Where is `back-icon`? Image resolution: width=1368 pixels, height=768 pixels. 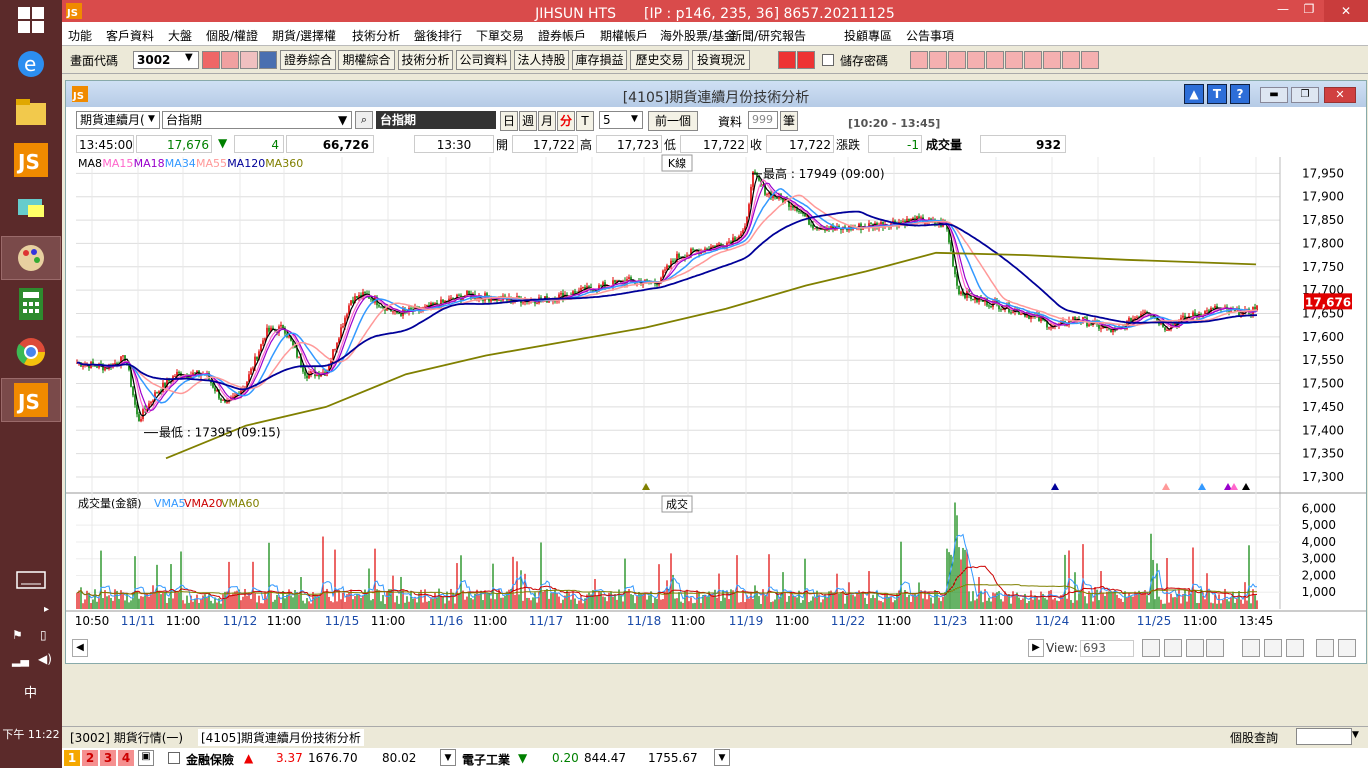
back-icon is located at coordinates (787, 60).